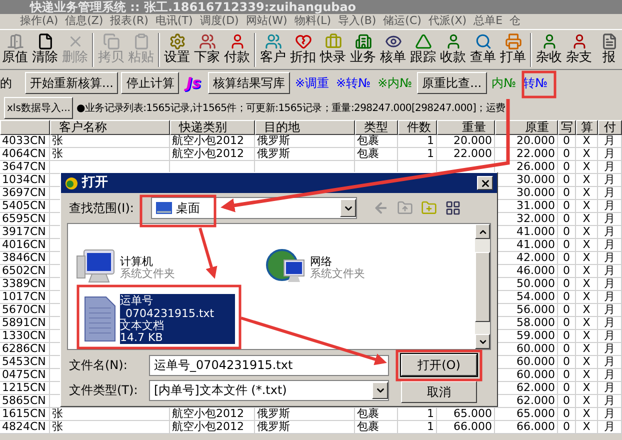  Describe the element at coordinates (535, 297) in the screenshot. I see `table-cell: 54.000` at that location.